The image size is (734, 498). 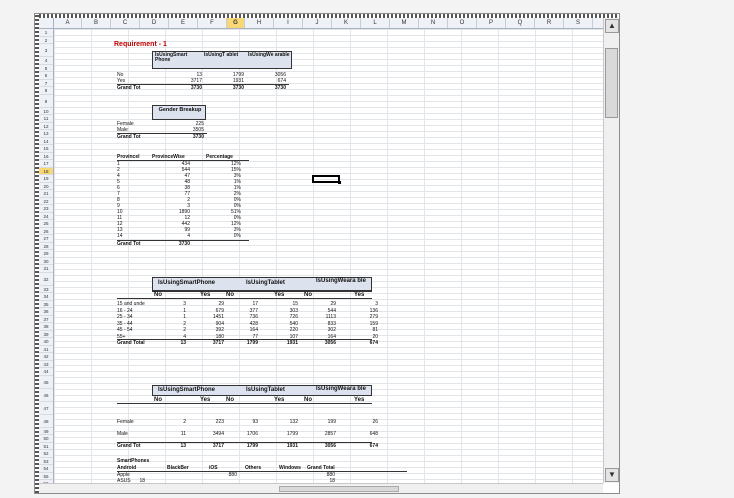 What do you see at coordinates (46, 50) in the screenshot?
I see `row-header-3: 3` at bounding box center [46, 50].